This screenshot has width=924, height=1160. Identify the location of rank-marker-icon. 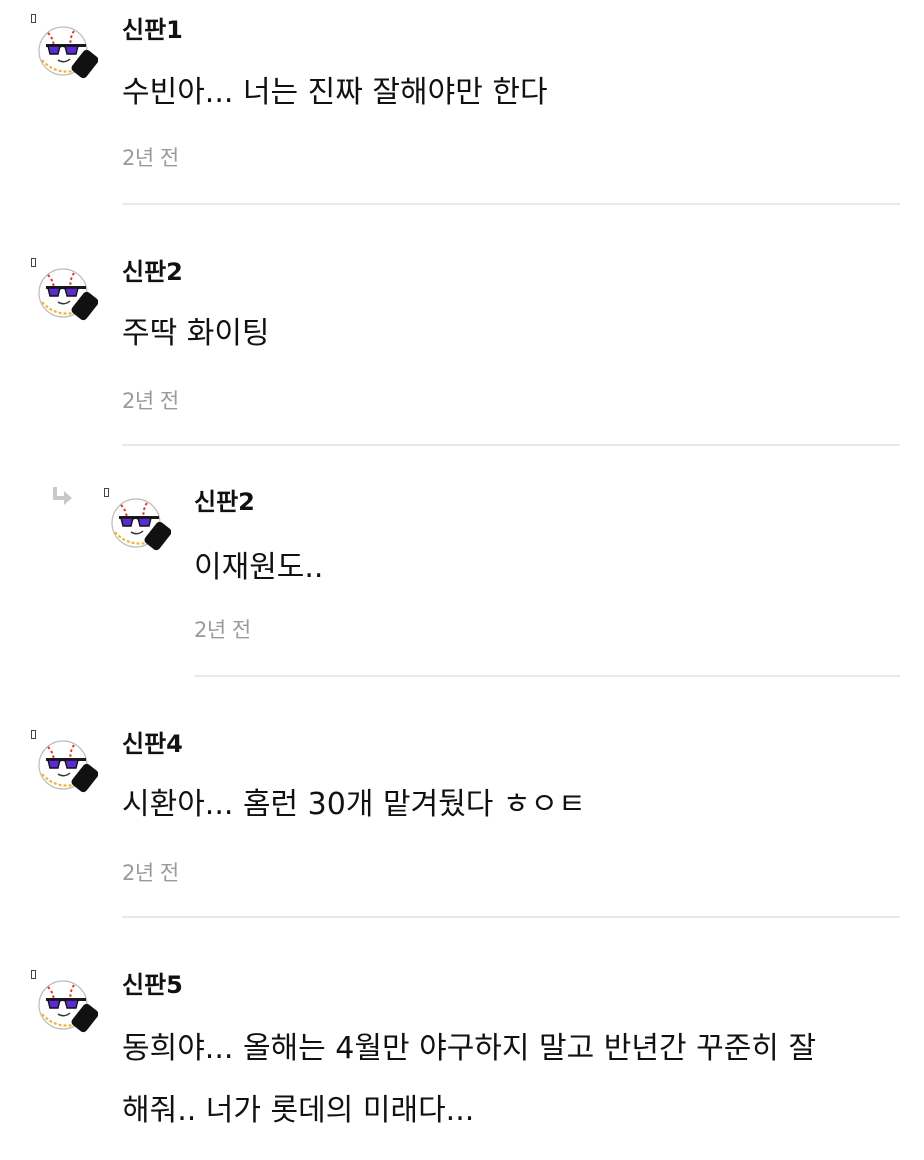
(33, 18).